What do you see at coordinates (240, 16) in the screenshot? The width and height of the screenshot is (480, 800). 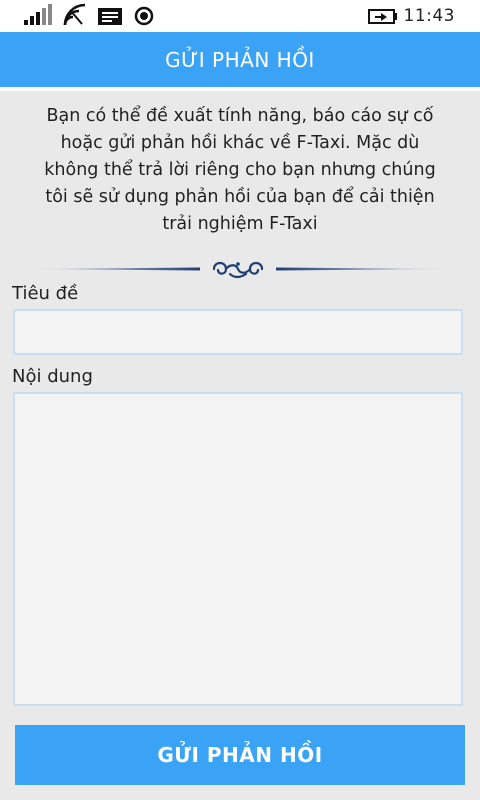 I see `status-bar: 11:43` at bounding box center [240, 16].